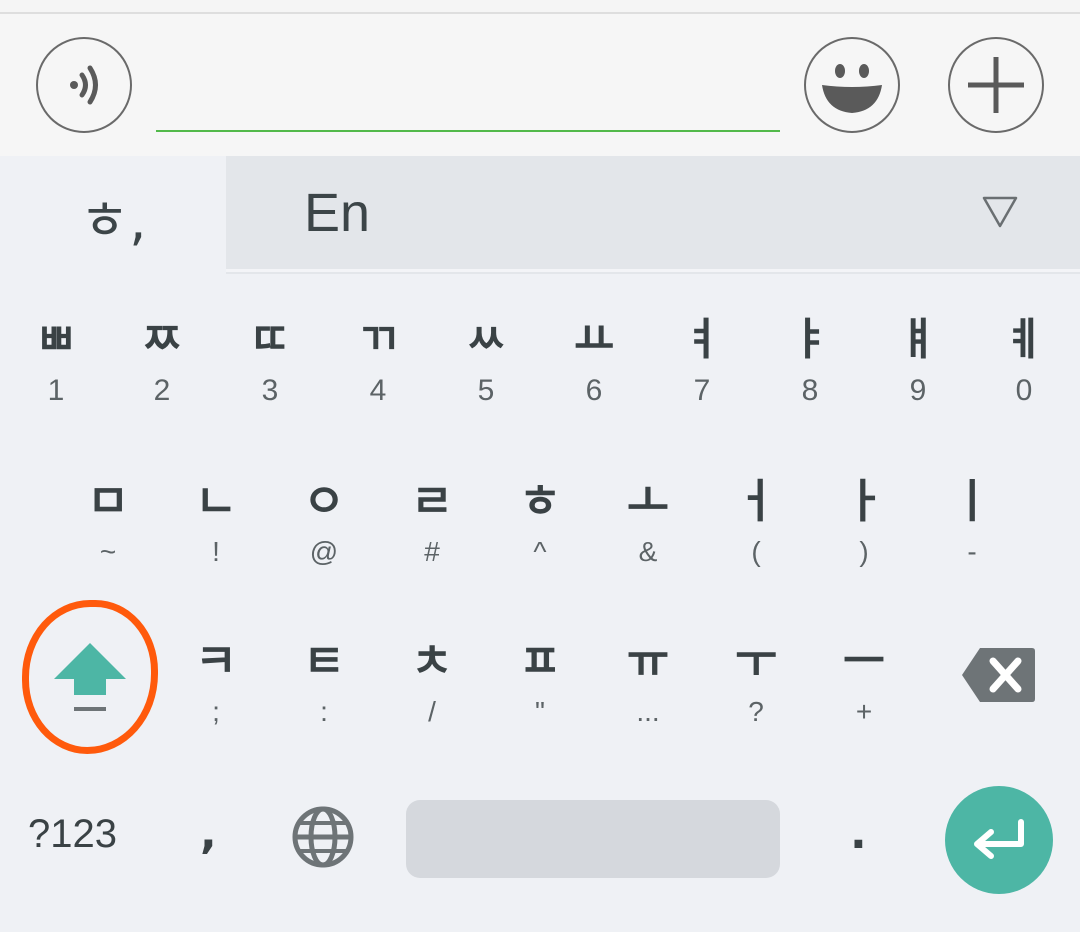  Describe the element at coordinates (486, 339) in the screenshot. I see `key-main: ㅆ` at that location.